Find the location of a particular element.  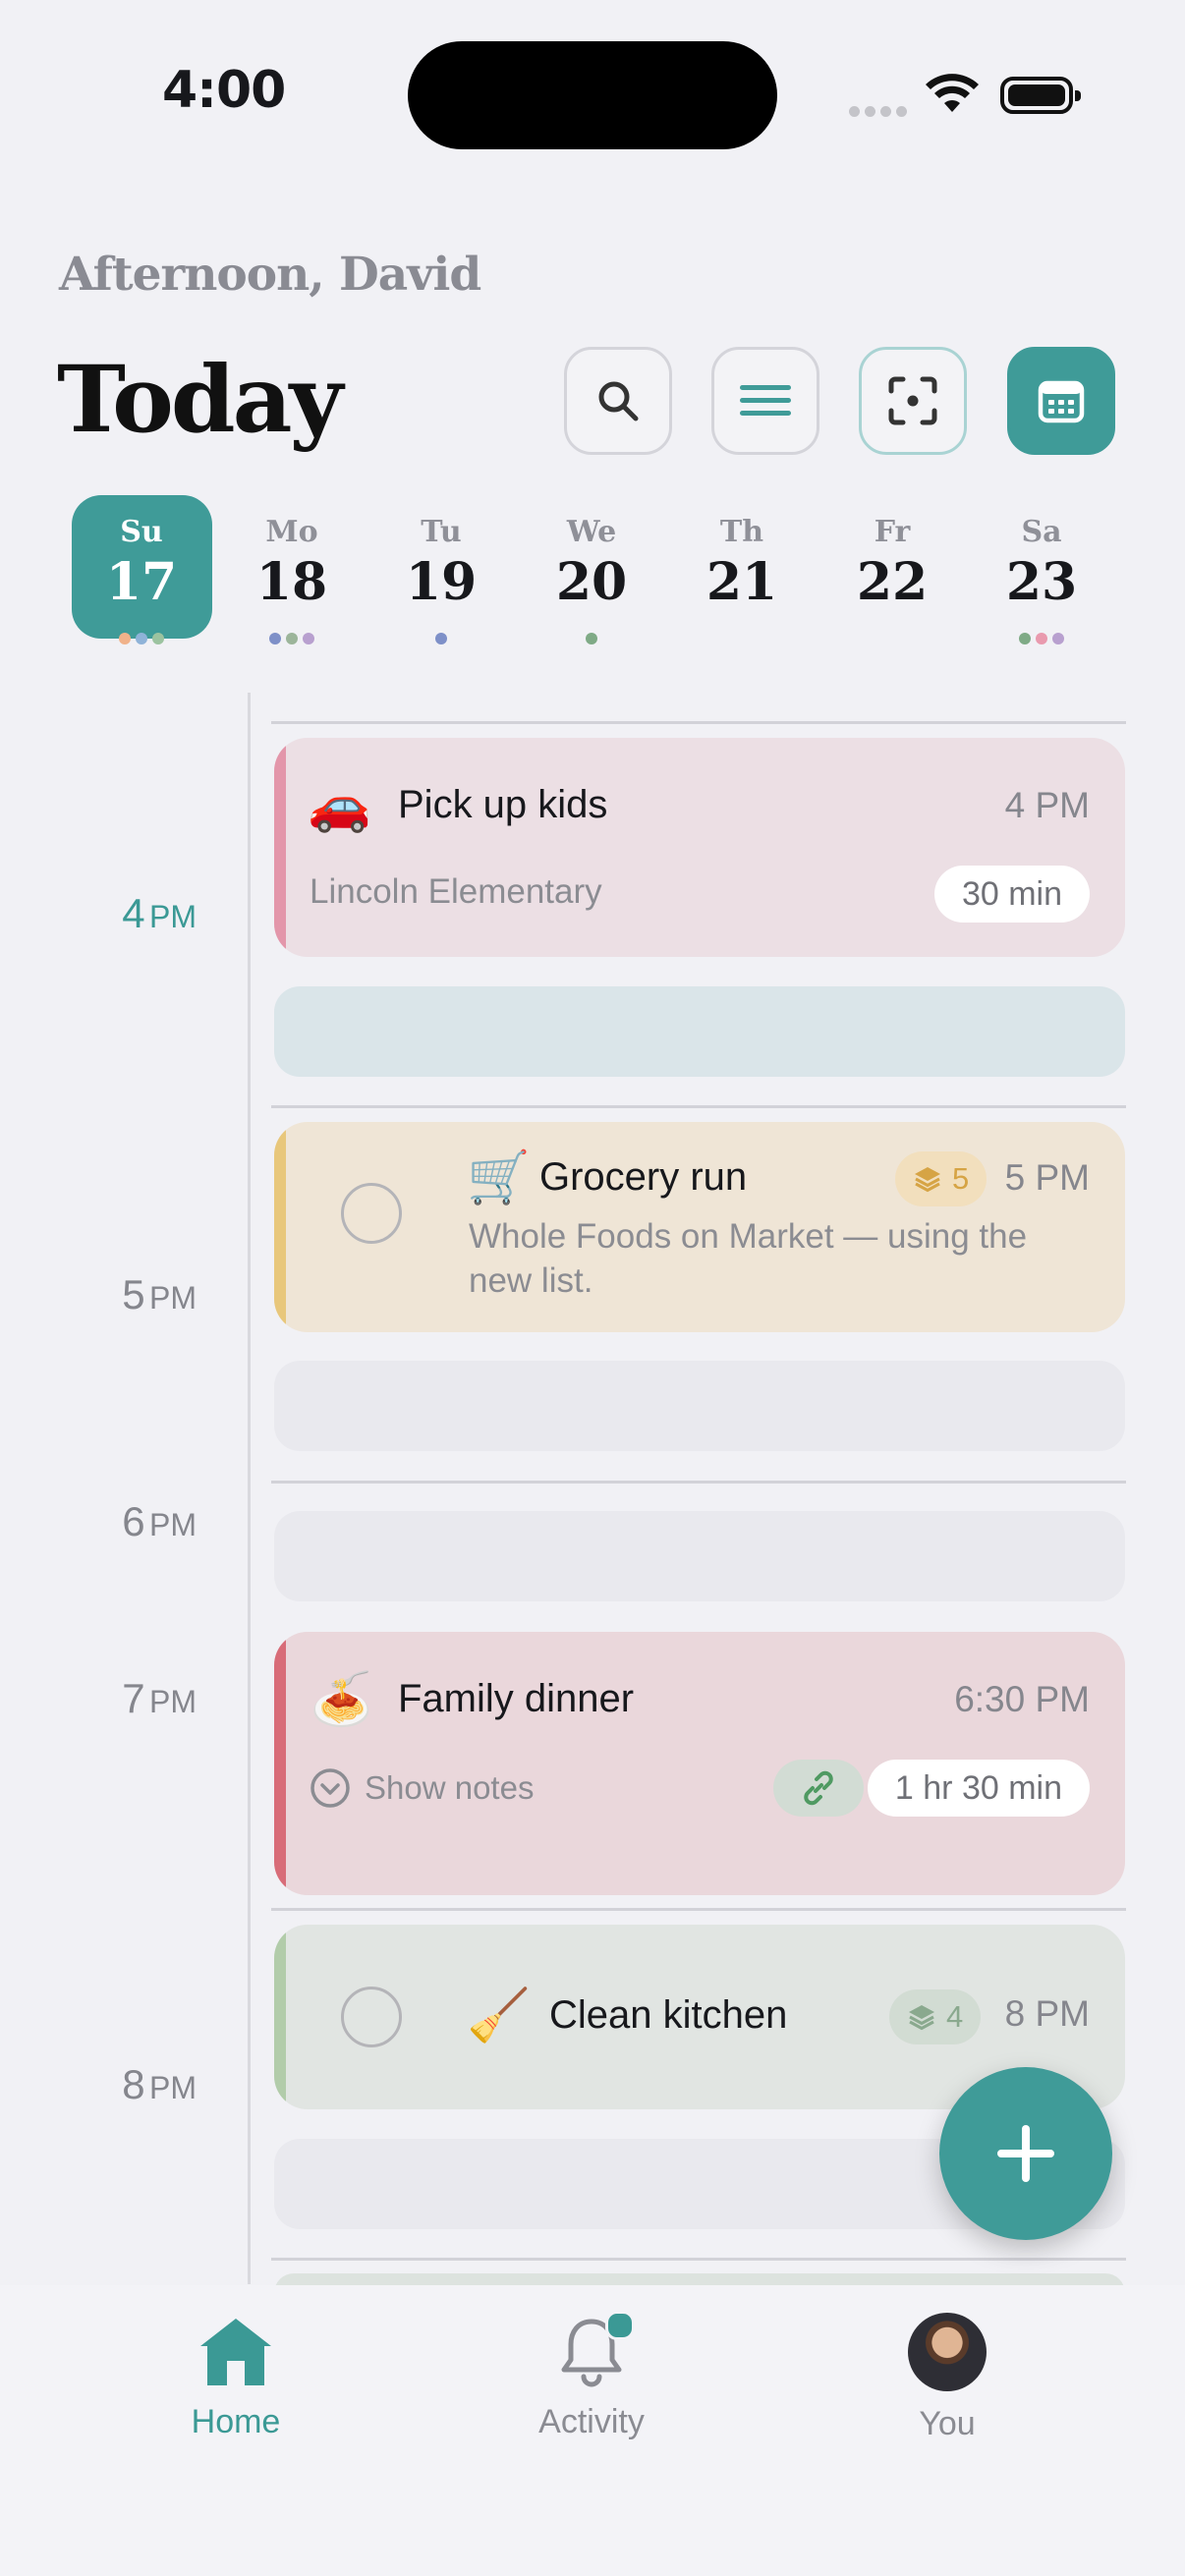

day-monday-18: Mo 18 is located at coordinates (292, 579).